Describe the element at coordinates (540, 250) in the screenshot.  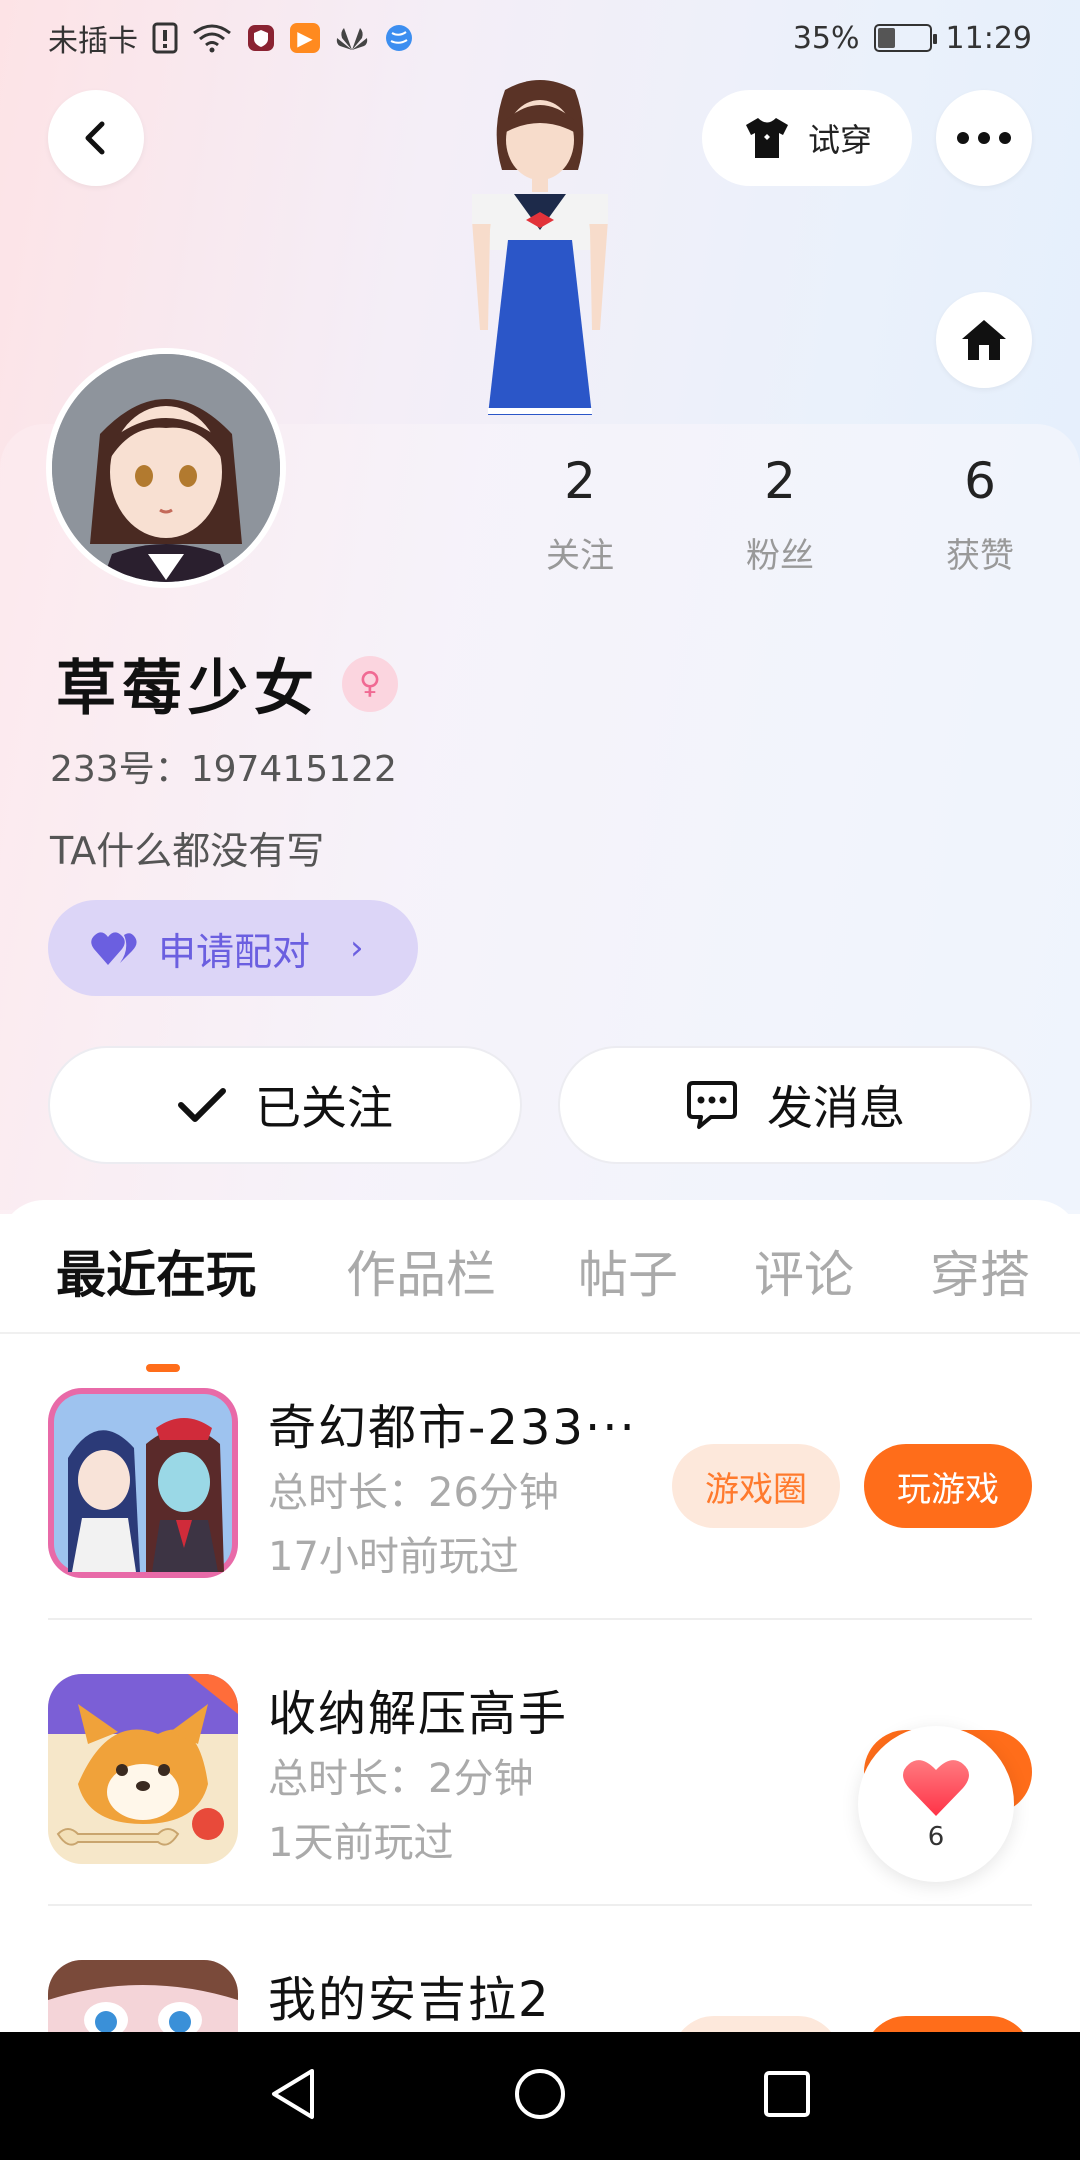
I see `avatar-character-figure` at that location.